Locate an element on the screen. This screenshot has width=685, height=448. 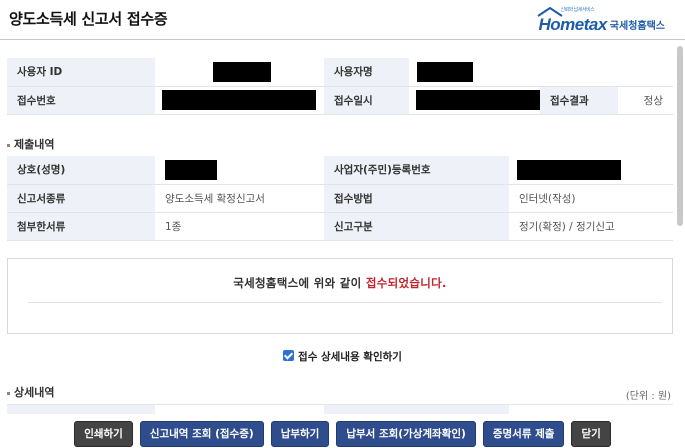
receipt-datetime-label: 접수일시 is located at coordinates (366, 100).